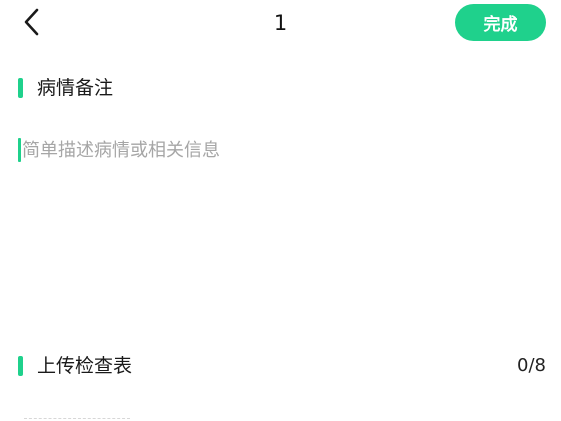  I want to click on text-cursor, so click(19, 150).